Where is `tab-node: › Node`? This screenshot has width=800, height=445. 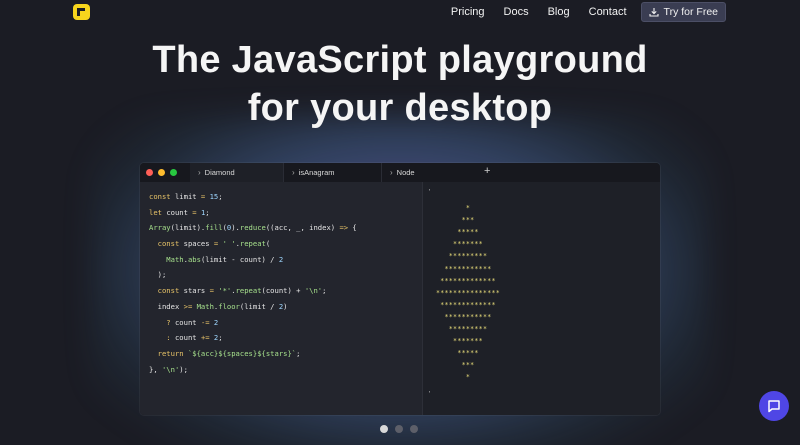
tab-node: › Node is located at coordinates (427, 172).